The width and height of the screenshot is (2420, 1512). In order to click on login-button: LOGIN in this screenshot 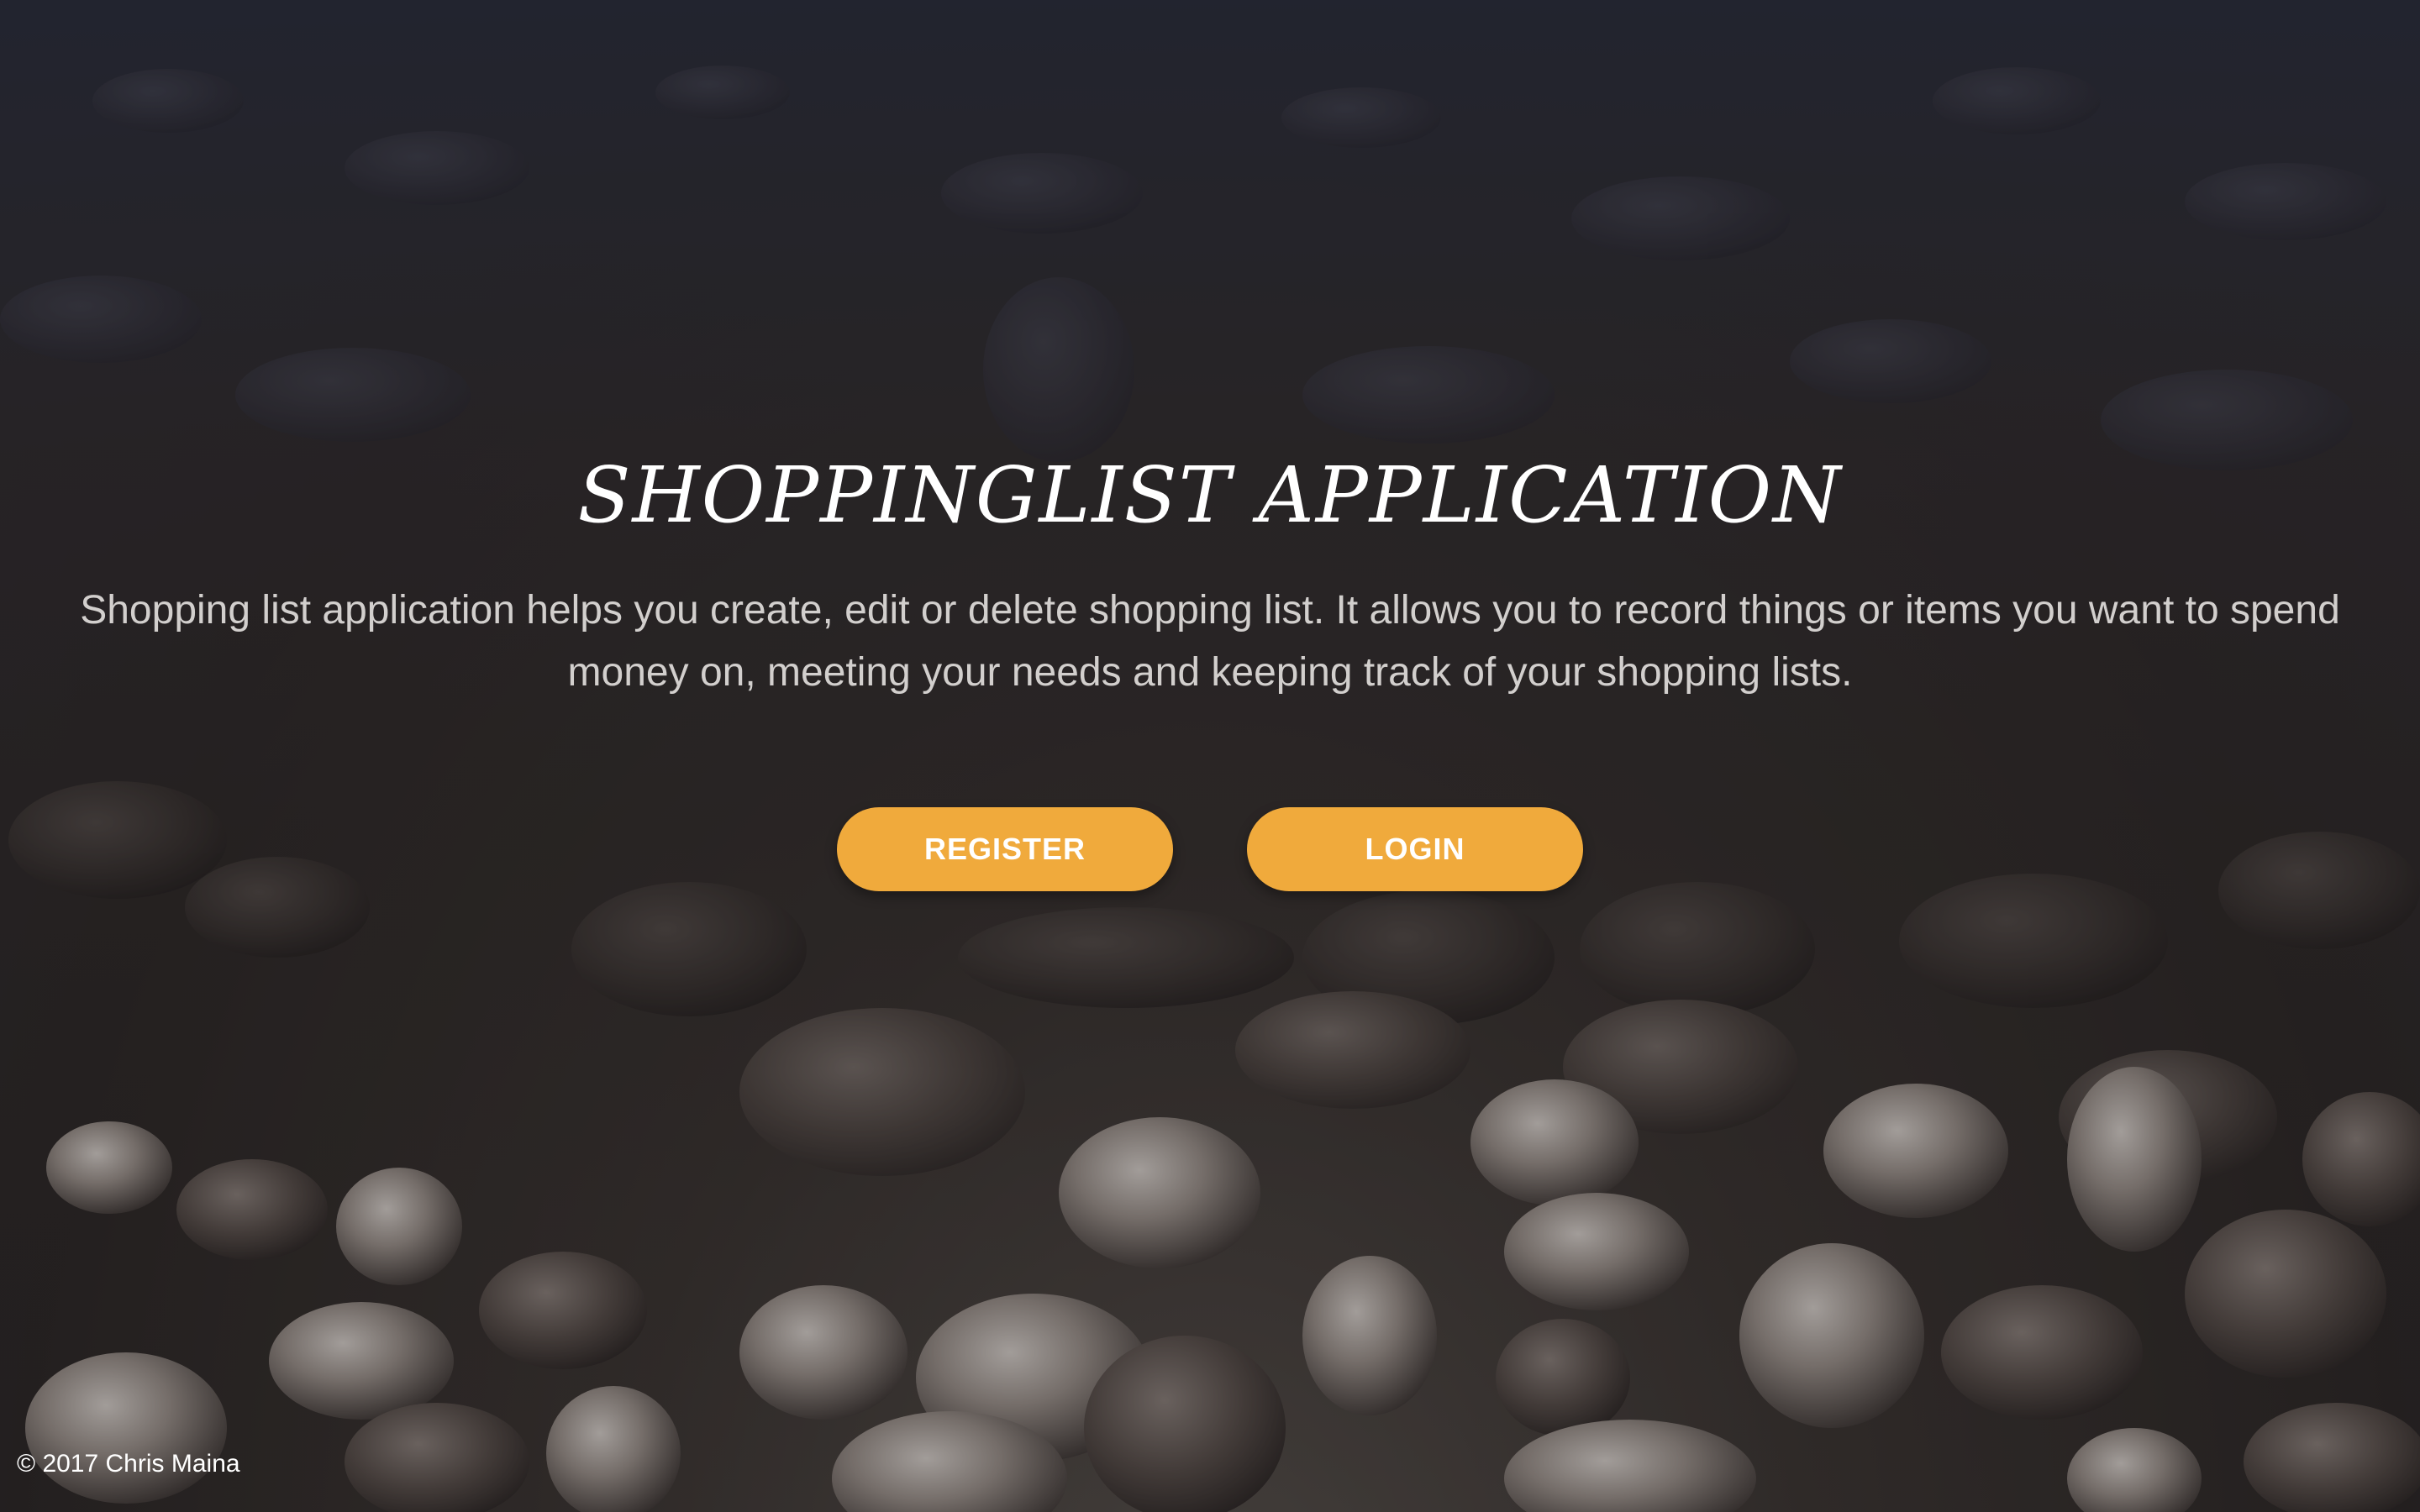, I will do `click(1415, 849)`.